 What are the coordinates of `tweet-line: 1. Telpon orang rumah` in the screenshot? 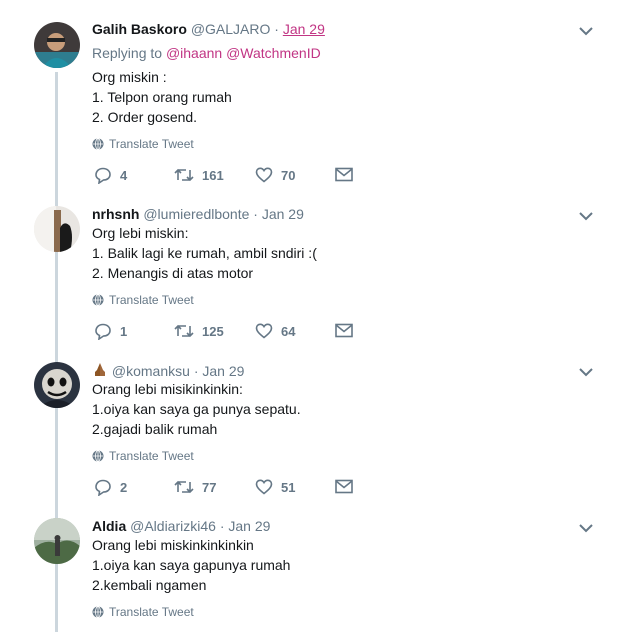 It's located at (162, 97).